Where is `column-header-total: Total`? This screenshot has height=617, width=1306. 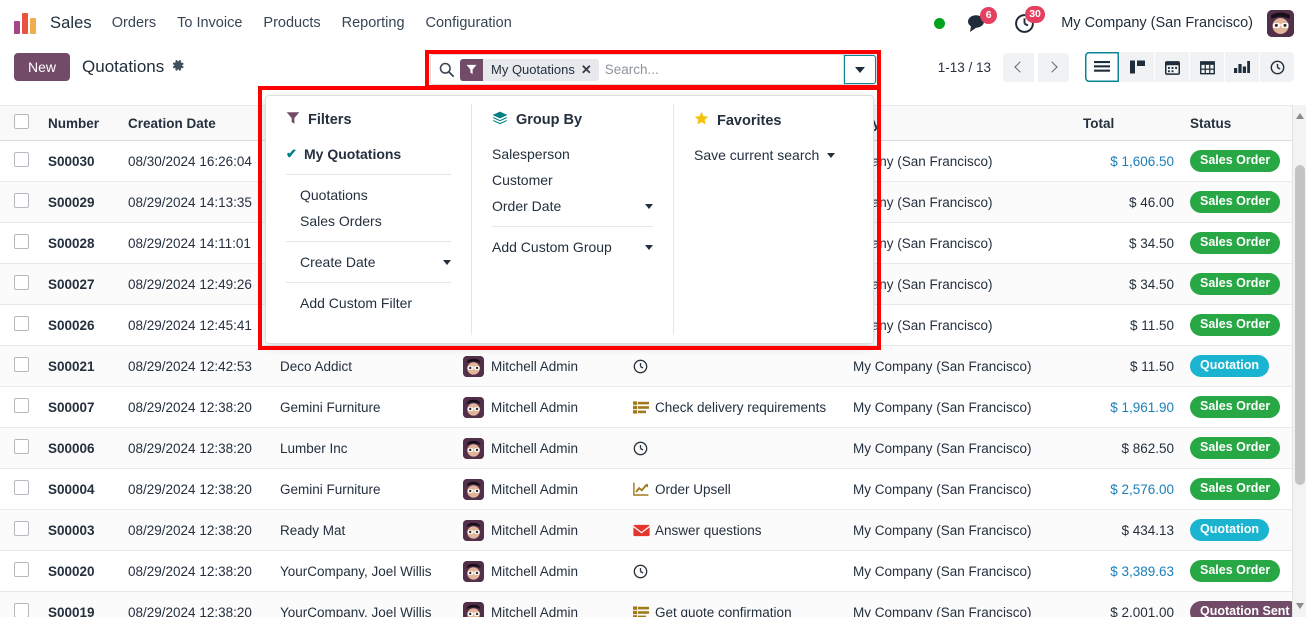
column-header-total: Total is located at coordinates (1128, 123).